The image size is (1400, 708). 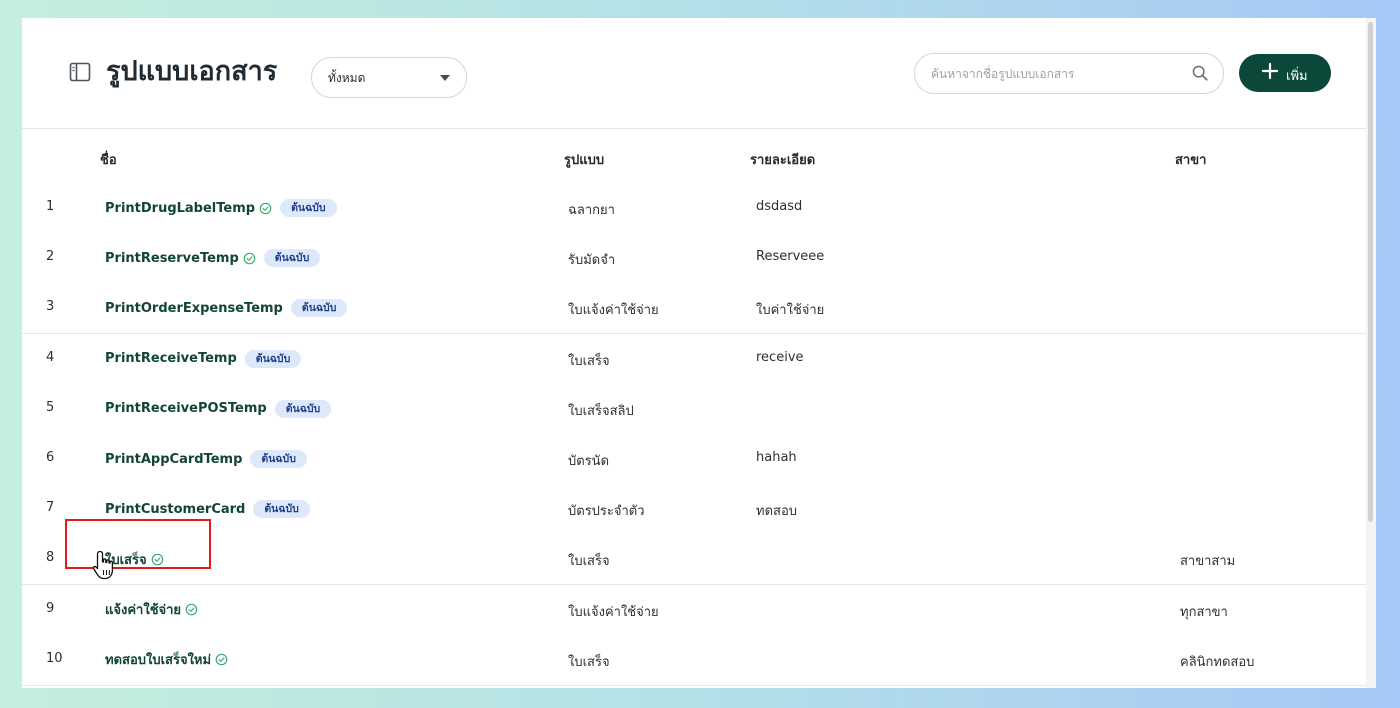 I want to click on plus-icon, so click(x=1270, y=71).